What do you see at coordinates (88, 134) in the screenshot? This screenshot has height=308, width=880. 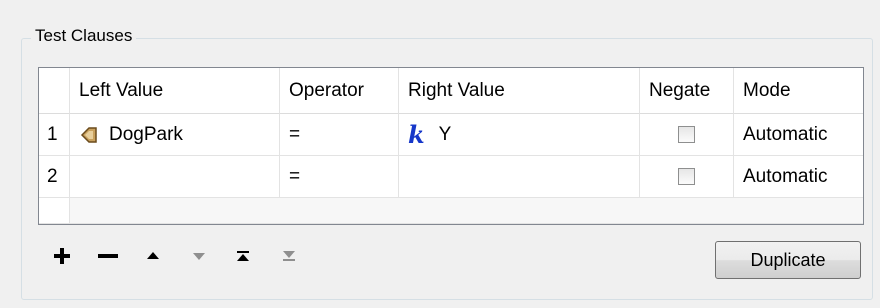 I see `feature-attribute-icon` at bounding box center [88, 134].